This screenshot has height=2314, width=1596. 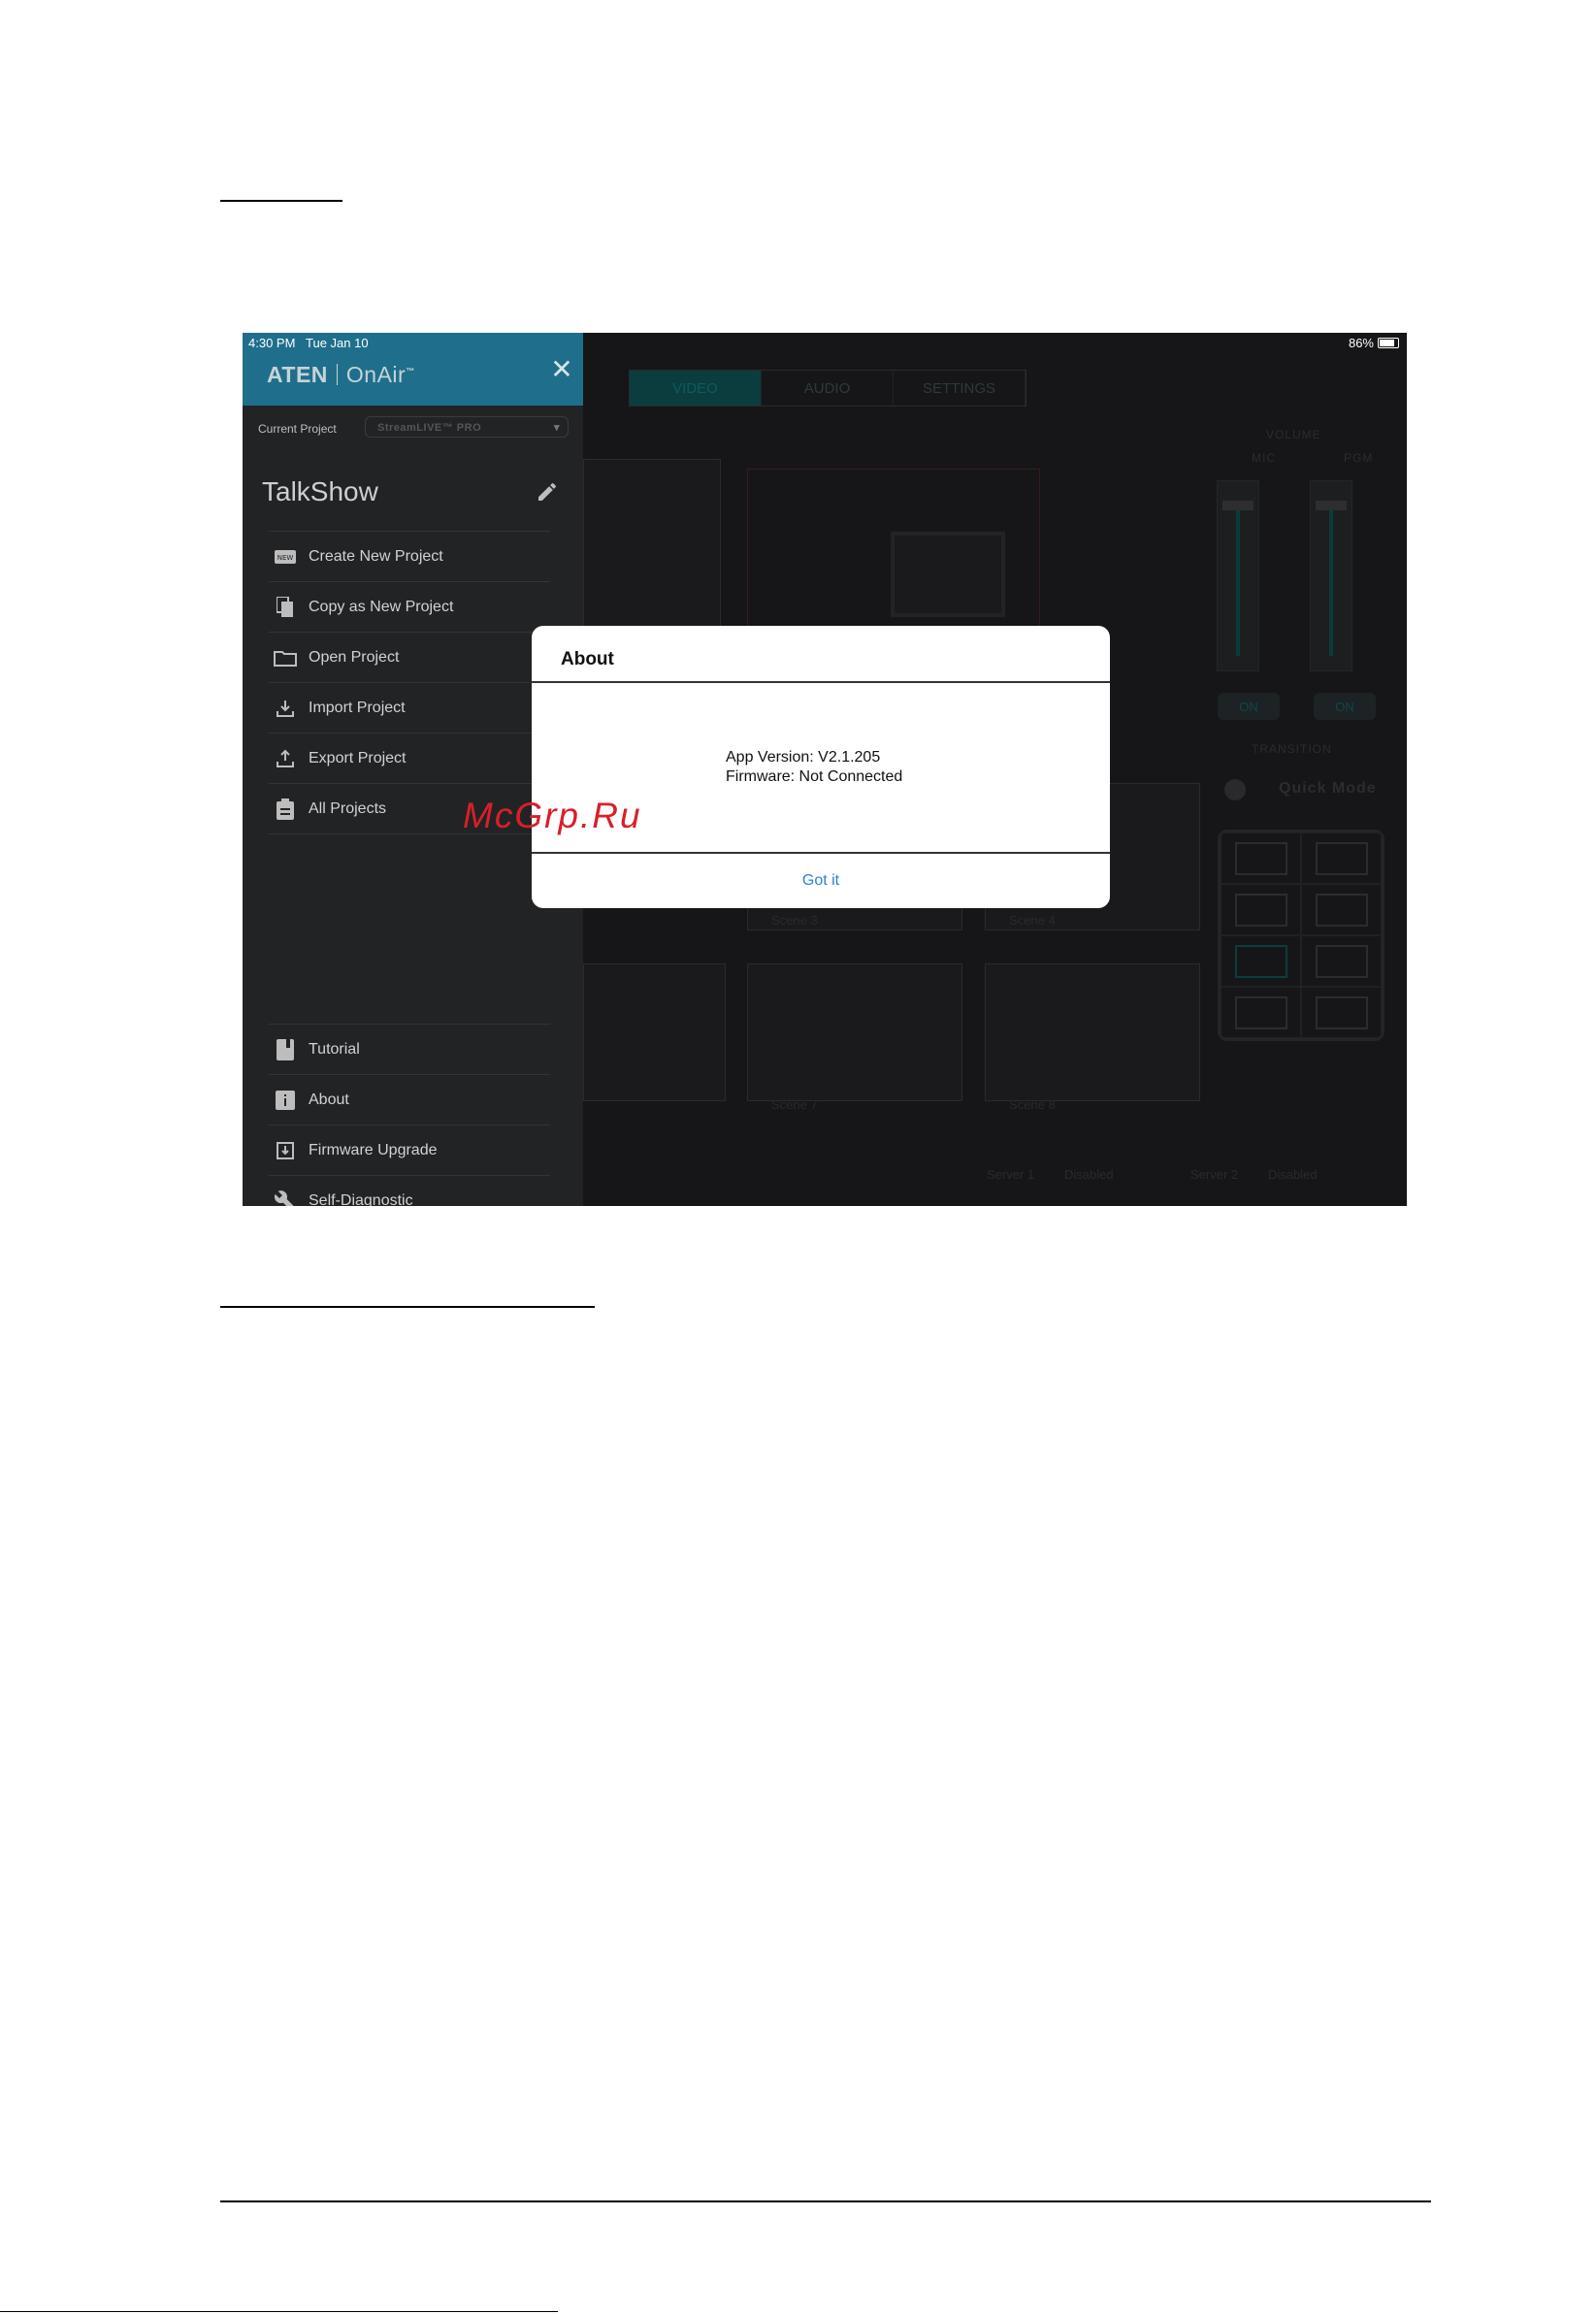 What do you see at coordinates (803, 758) in the screenshot?
I see `app-version-text: App Version: V2.1.205` at bounding box center [803, 758].